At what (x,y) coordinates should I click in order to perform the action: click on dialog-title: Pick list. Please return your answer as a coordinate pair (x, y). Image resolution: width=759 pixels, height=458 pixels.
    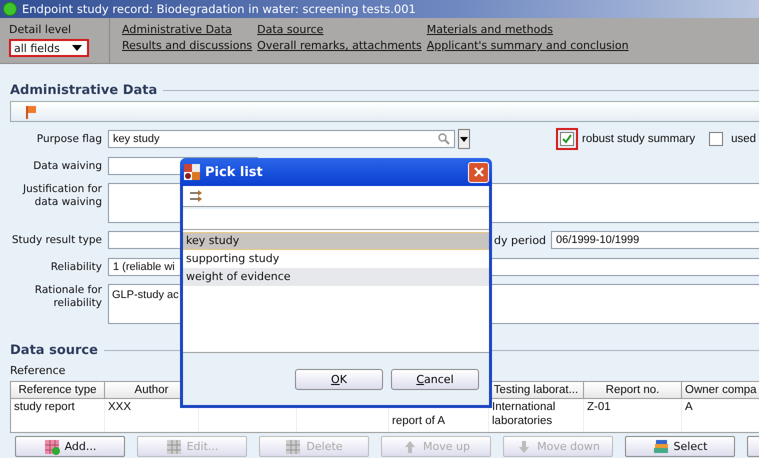
    Looking at the image, I should click on (234, 172).